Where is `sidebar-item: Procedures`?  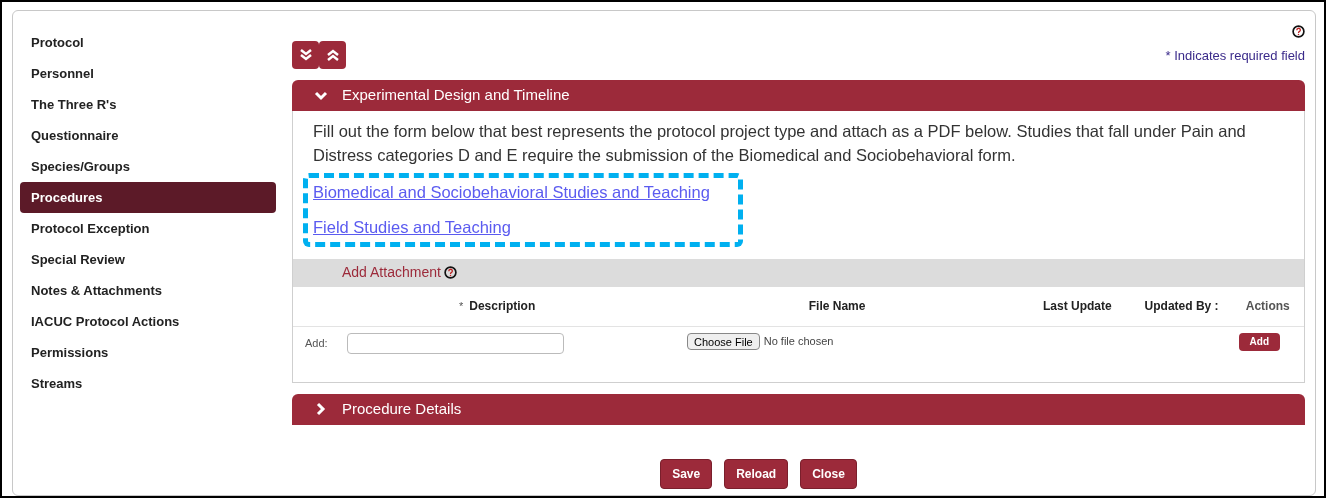 sidebar-item: Procedures is located at coordinates (148, 197).